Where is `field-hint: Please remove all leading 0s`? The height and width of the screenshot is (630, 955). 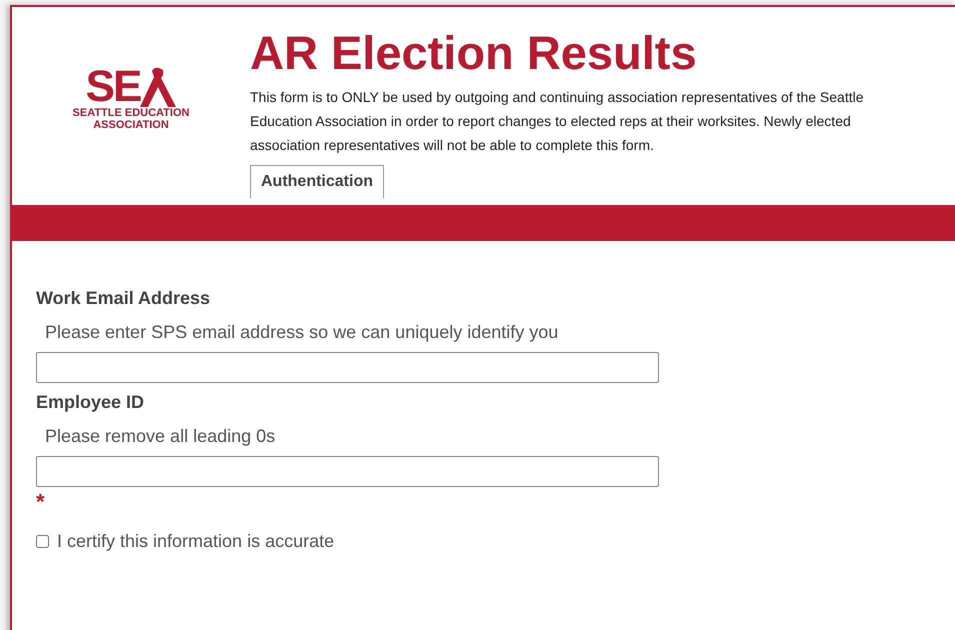
field-hint: Please remove all leading 0s is located at coordinates (160, 436).